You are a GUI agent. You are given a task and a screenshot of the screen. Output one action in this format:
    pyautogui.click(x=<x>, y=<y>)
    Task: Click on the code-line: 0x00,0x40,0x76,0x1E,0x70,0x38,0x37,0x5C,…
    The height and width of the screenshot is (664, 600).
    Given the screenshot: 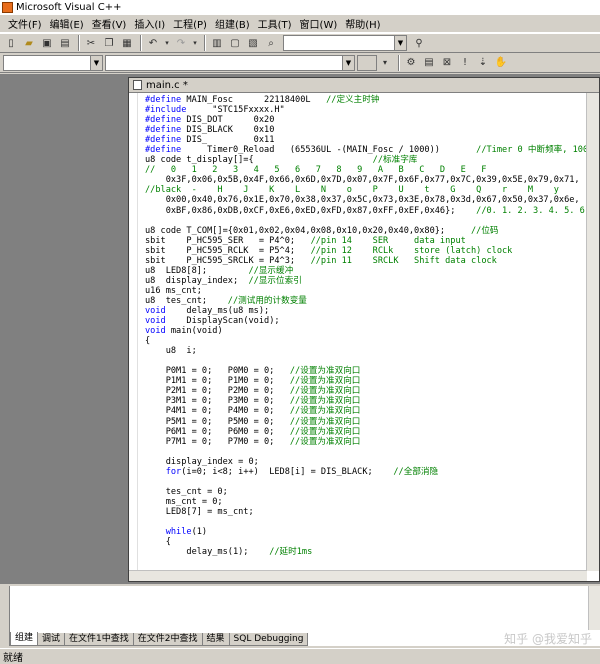 What is the action you would take?
    pyautogui.click(x=366, y=200)
    